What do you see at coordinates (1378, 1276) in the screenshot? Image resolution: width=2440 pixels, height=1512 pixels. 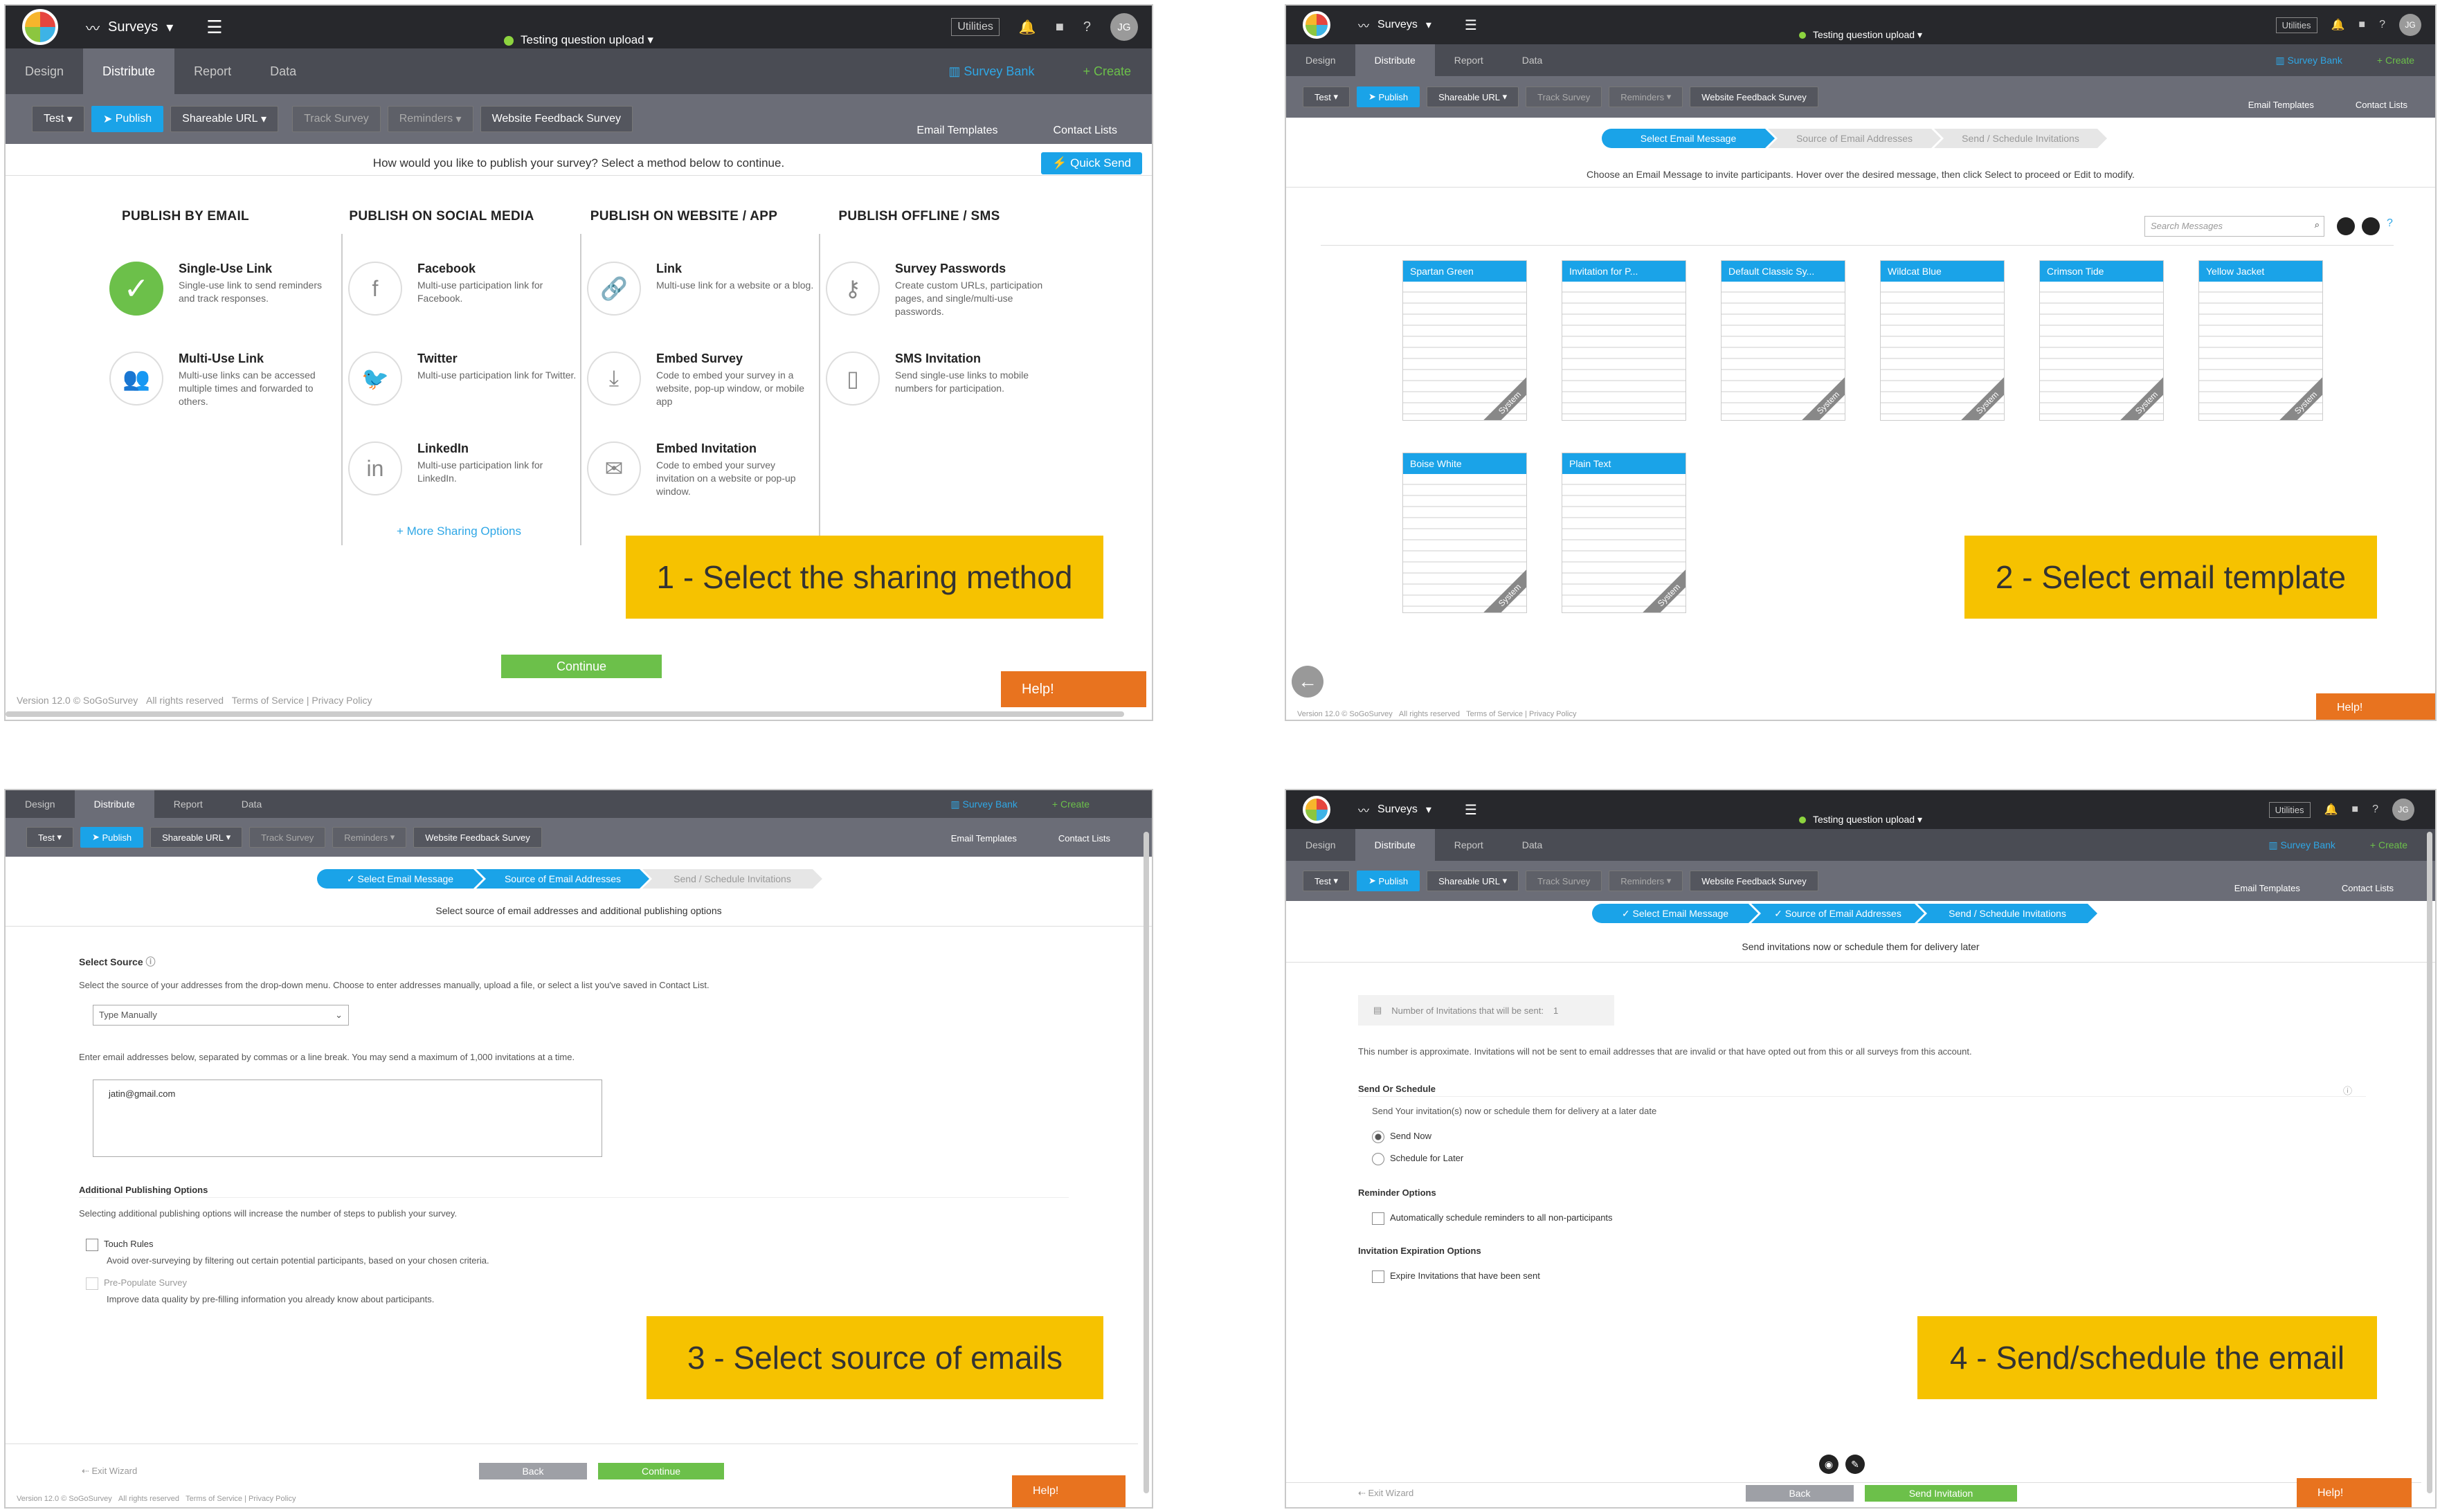 I see `expire-checkbox` at bounding box center [1378, 1276].